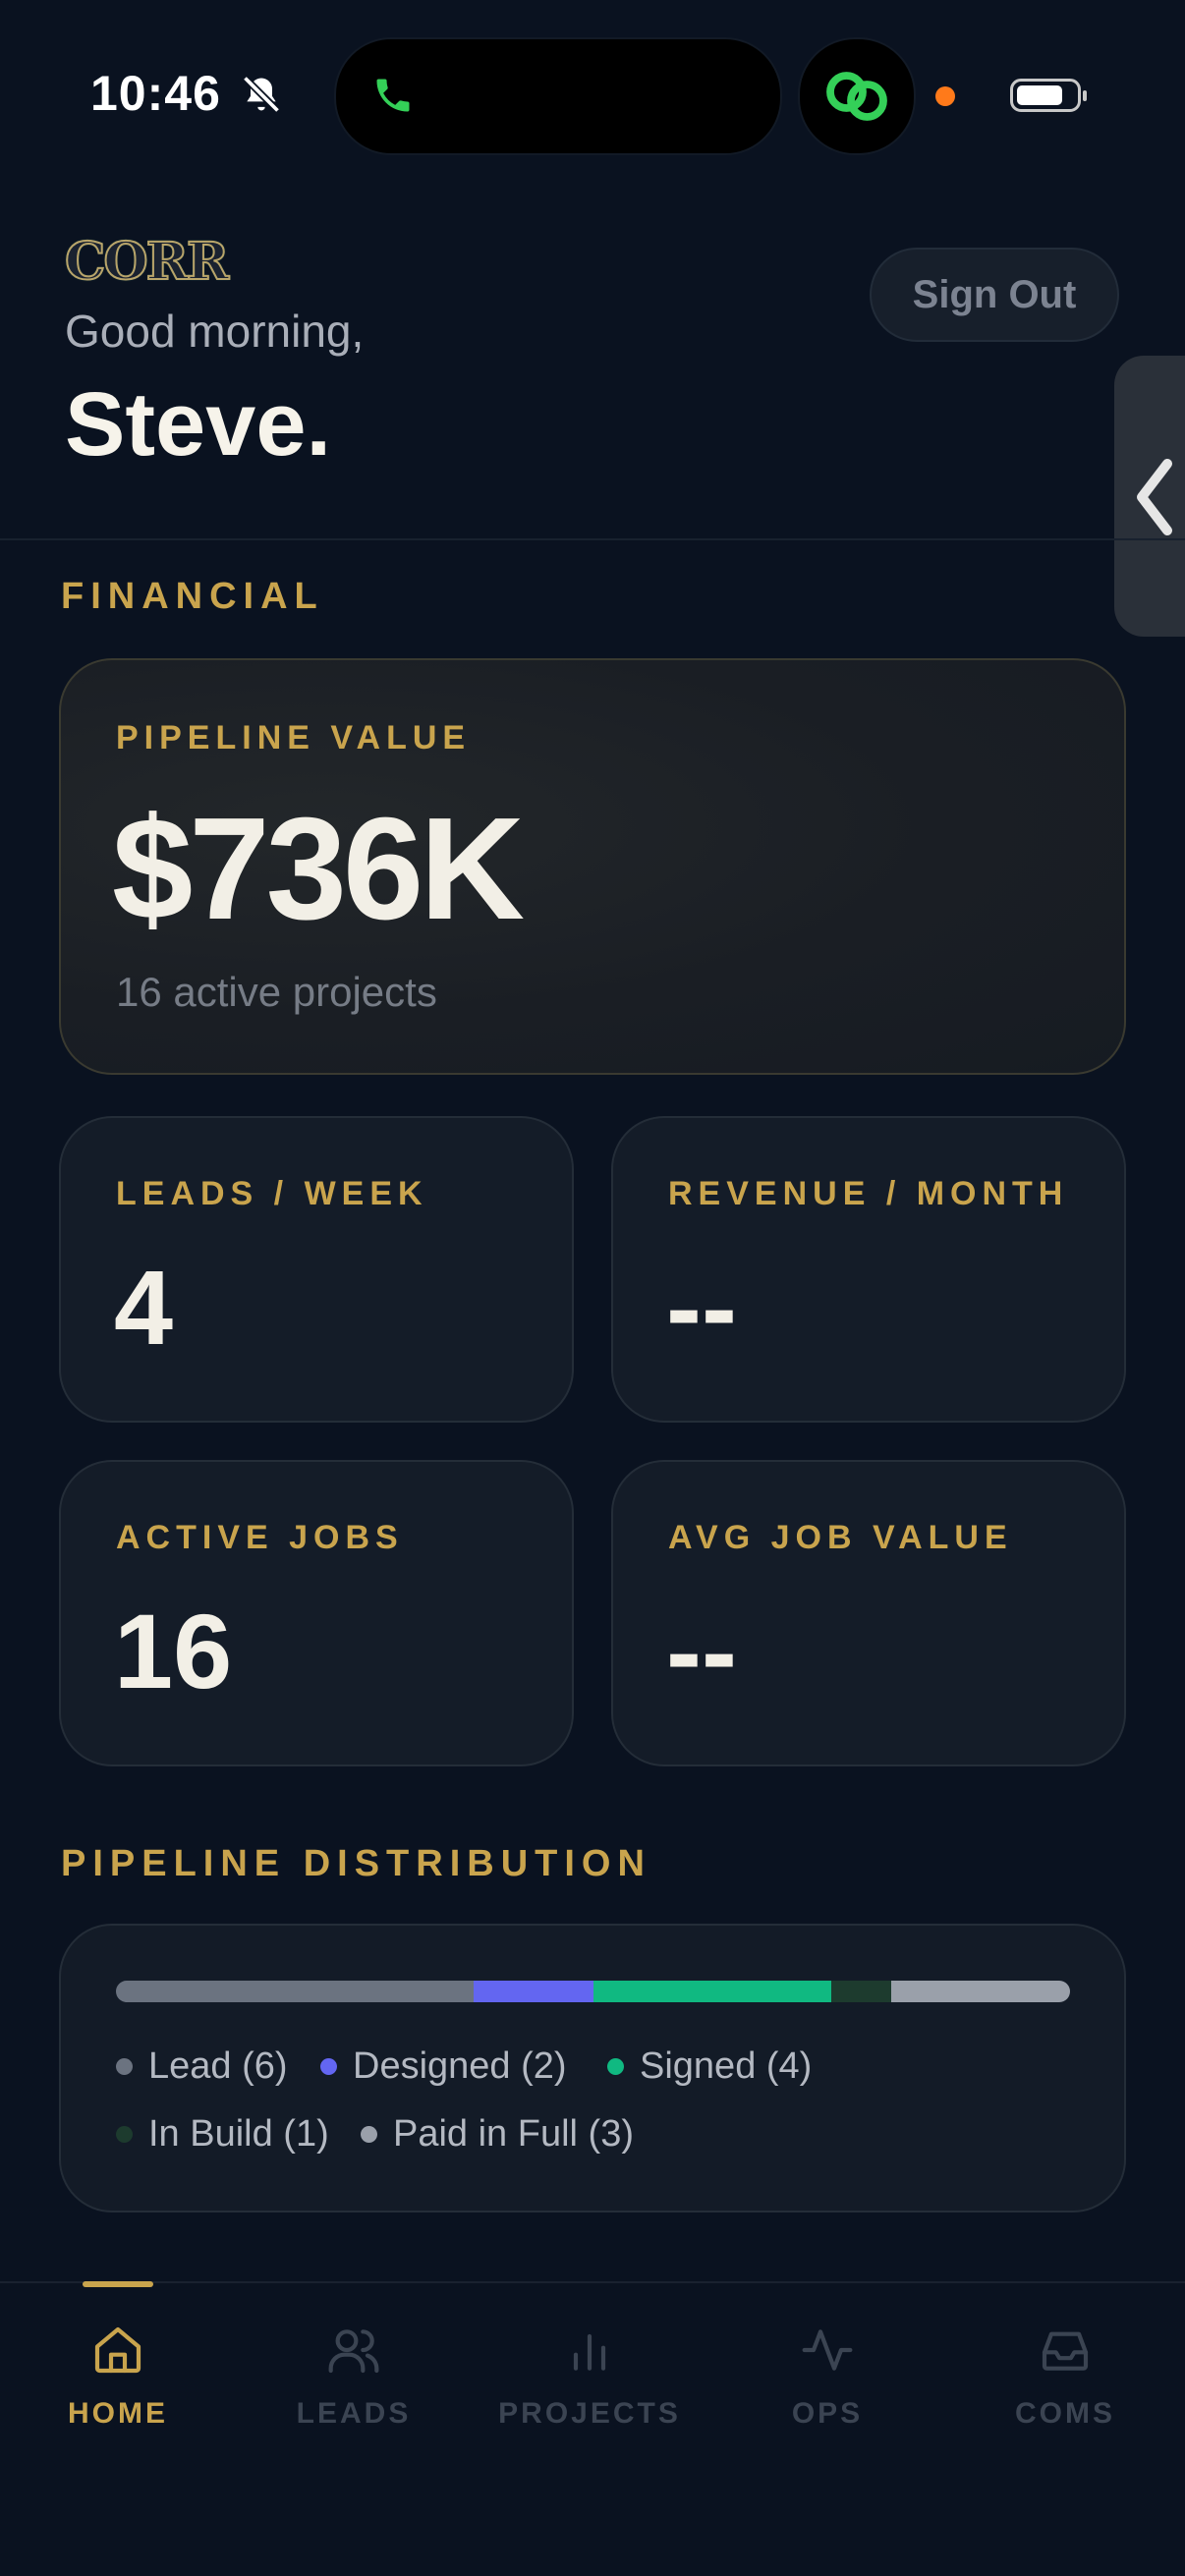  I want to click on legend-item-lead: Lead (6), so click(202, 2066).